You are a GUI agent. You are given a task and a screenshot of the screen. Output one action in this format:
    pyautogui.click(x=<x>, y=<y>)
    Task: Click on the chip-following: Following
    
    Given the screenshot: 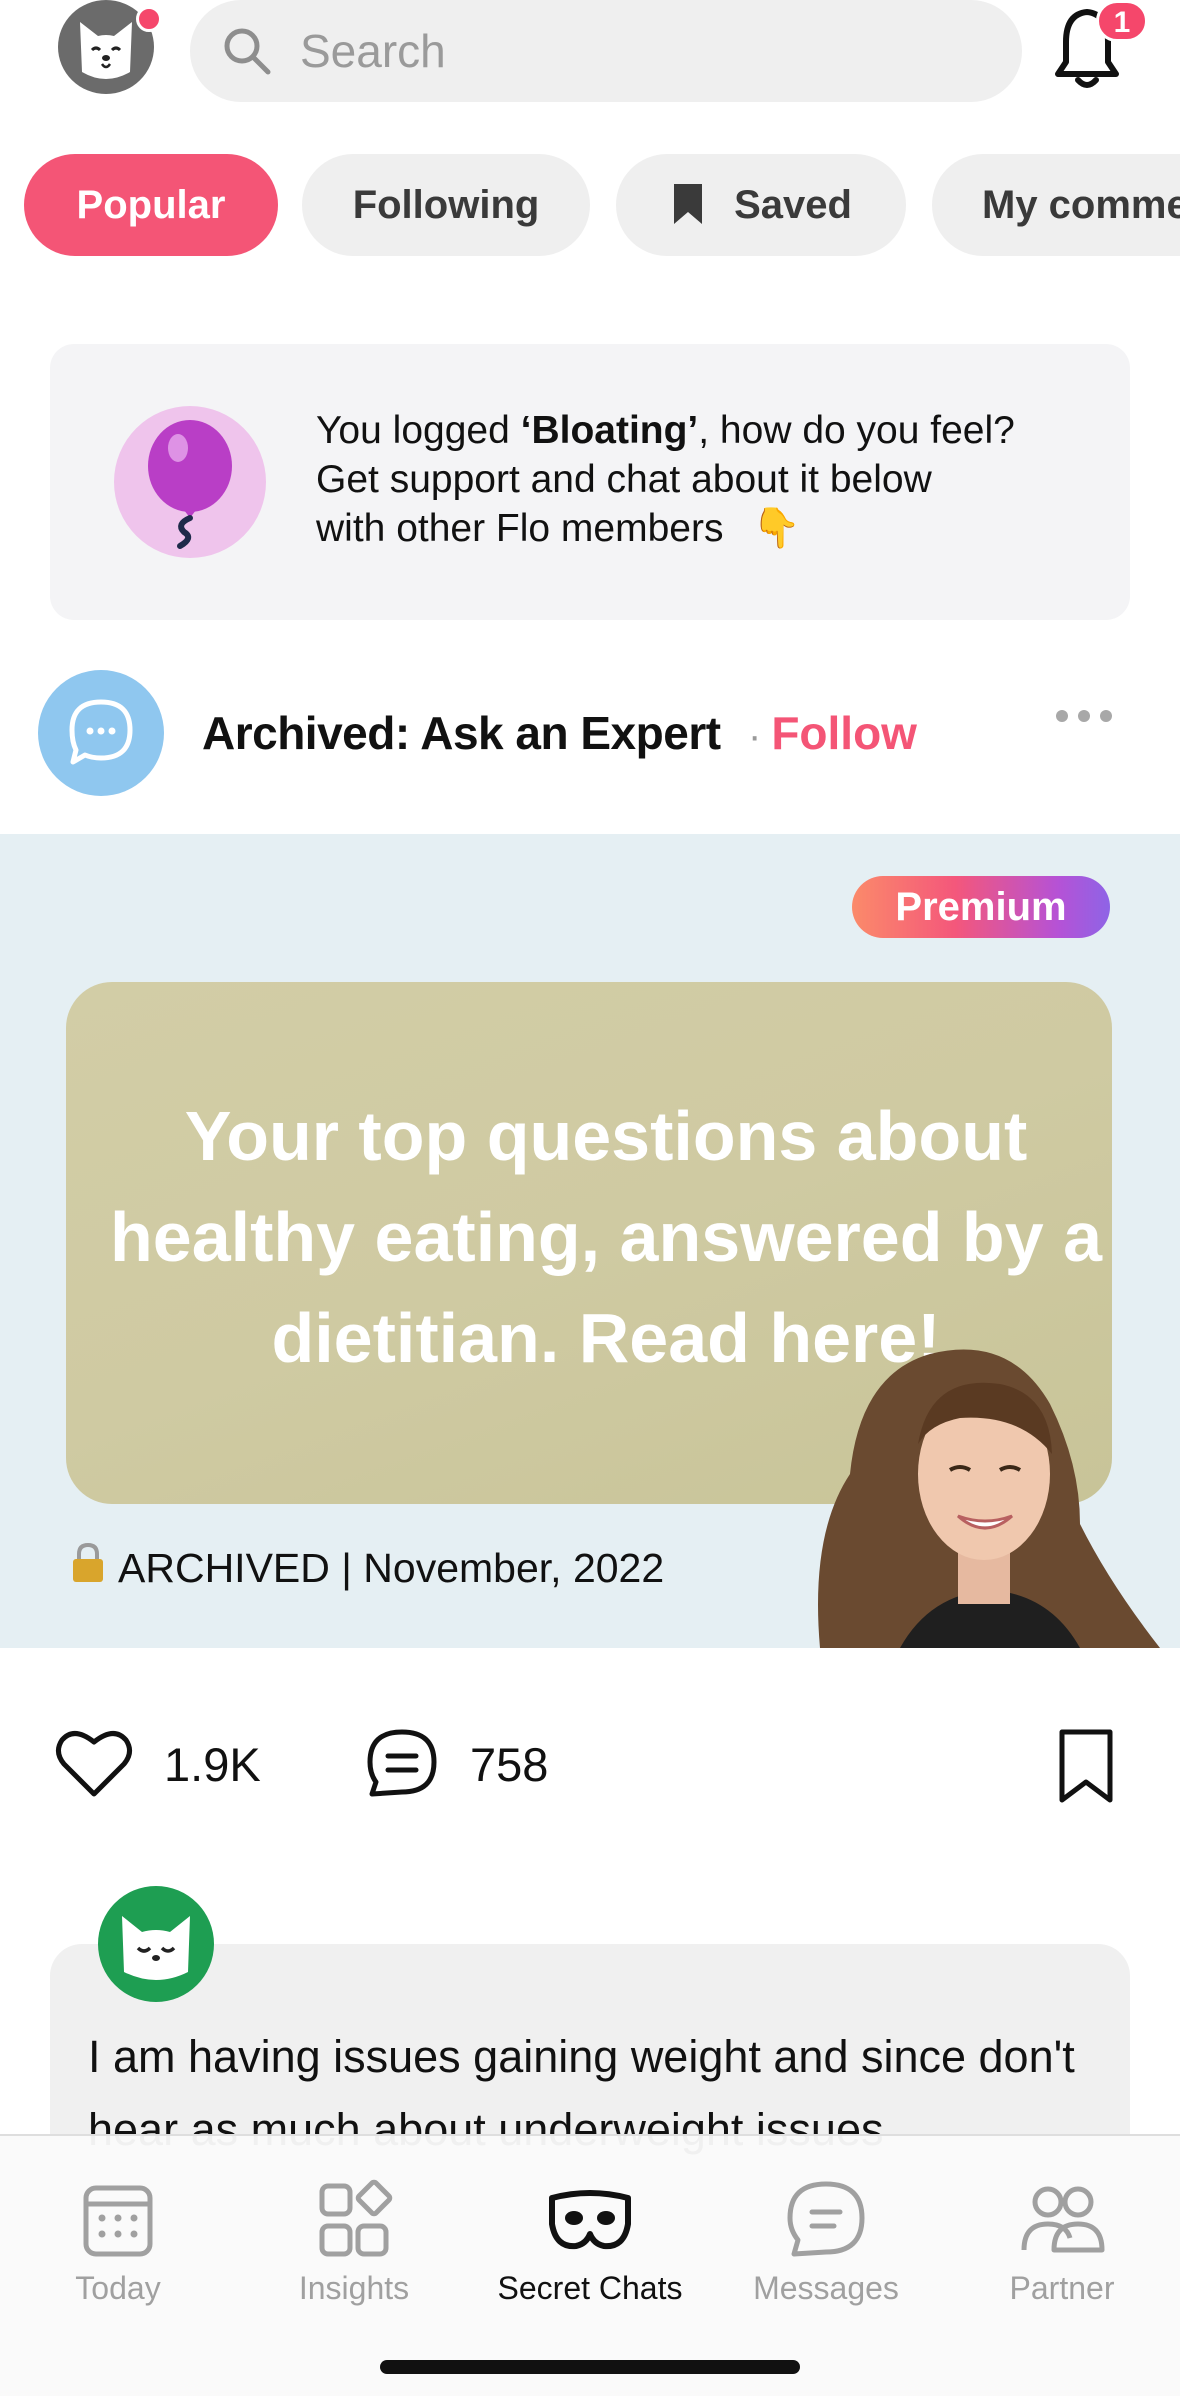 What is the action you would take?
    pyautogui.click(x=446, y=205)
    